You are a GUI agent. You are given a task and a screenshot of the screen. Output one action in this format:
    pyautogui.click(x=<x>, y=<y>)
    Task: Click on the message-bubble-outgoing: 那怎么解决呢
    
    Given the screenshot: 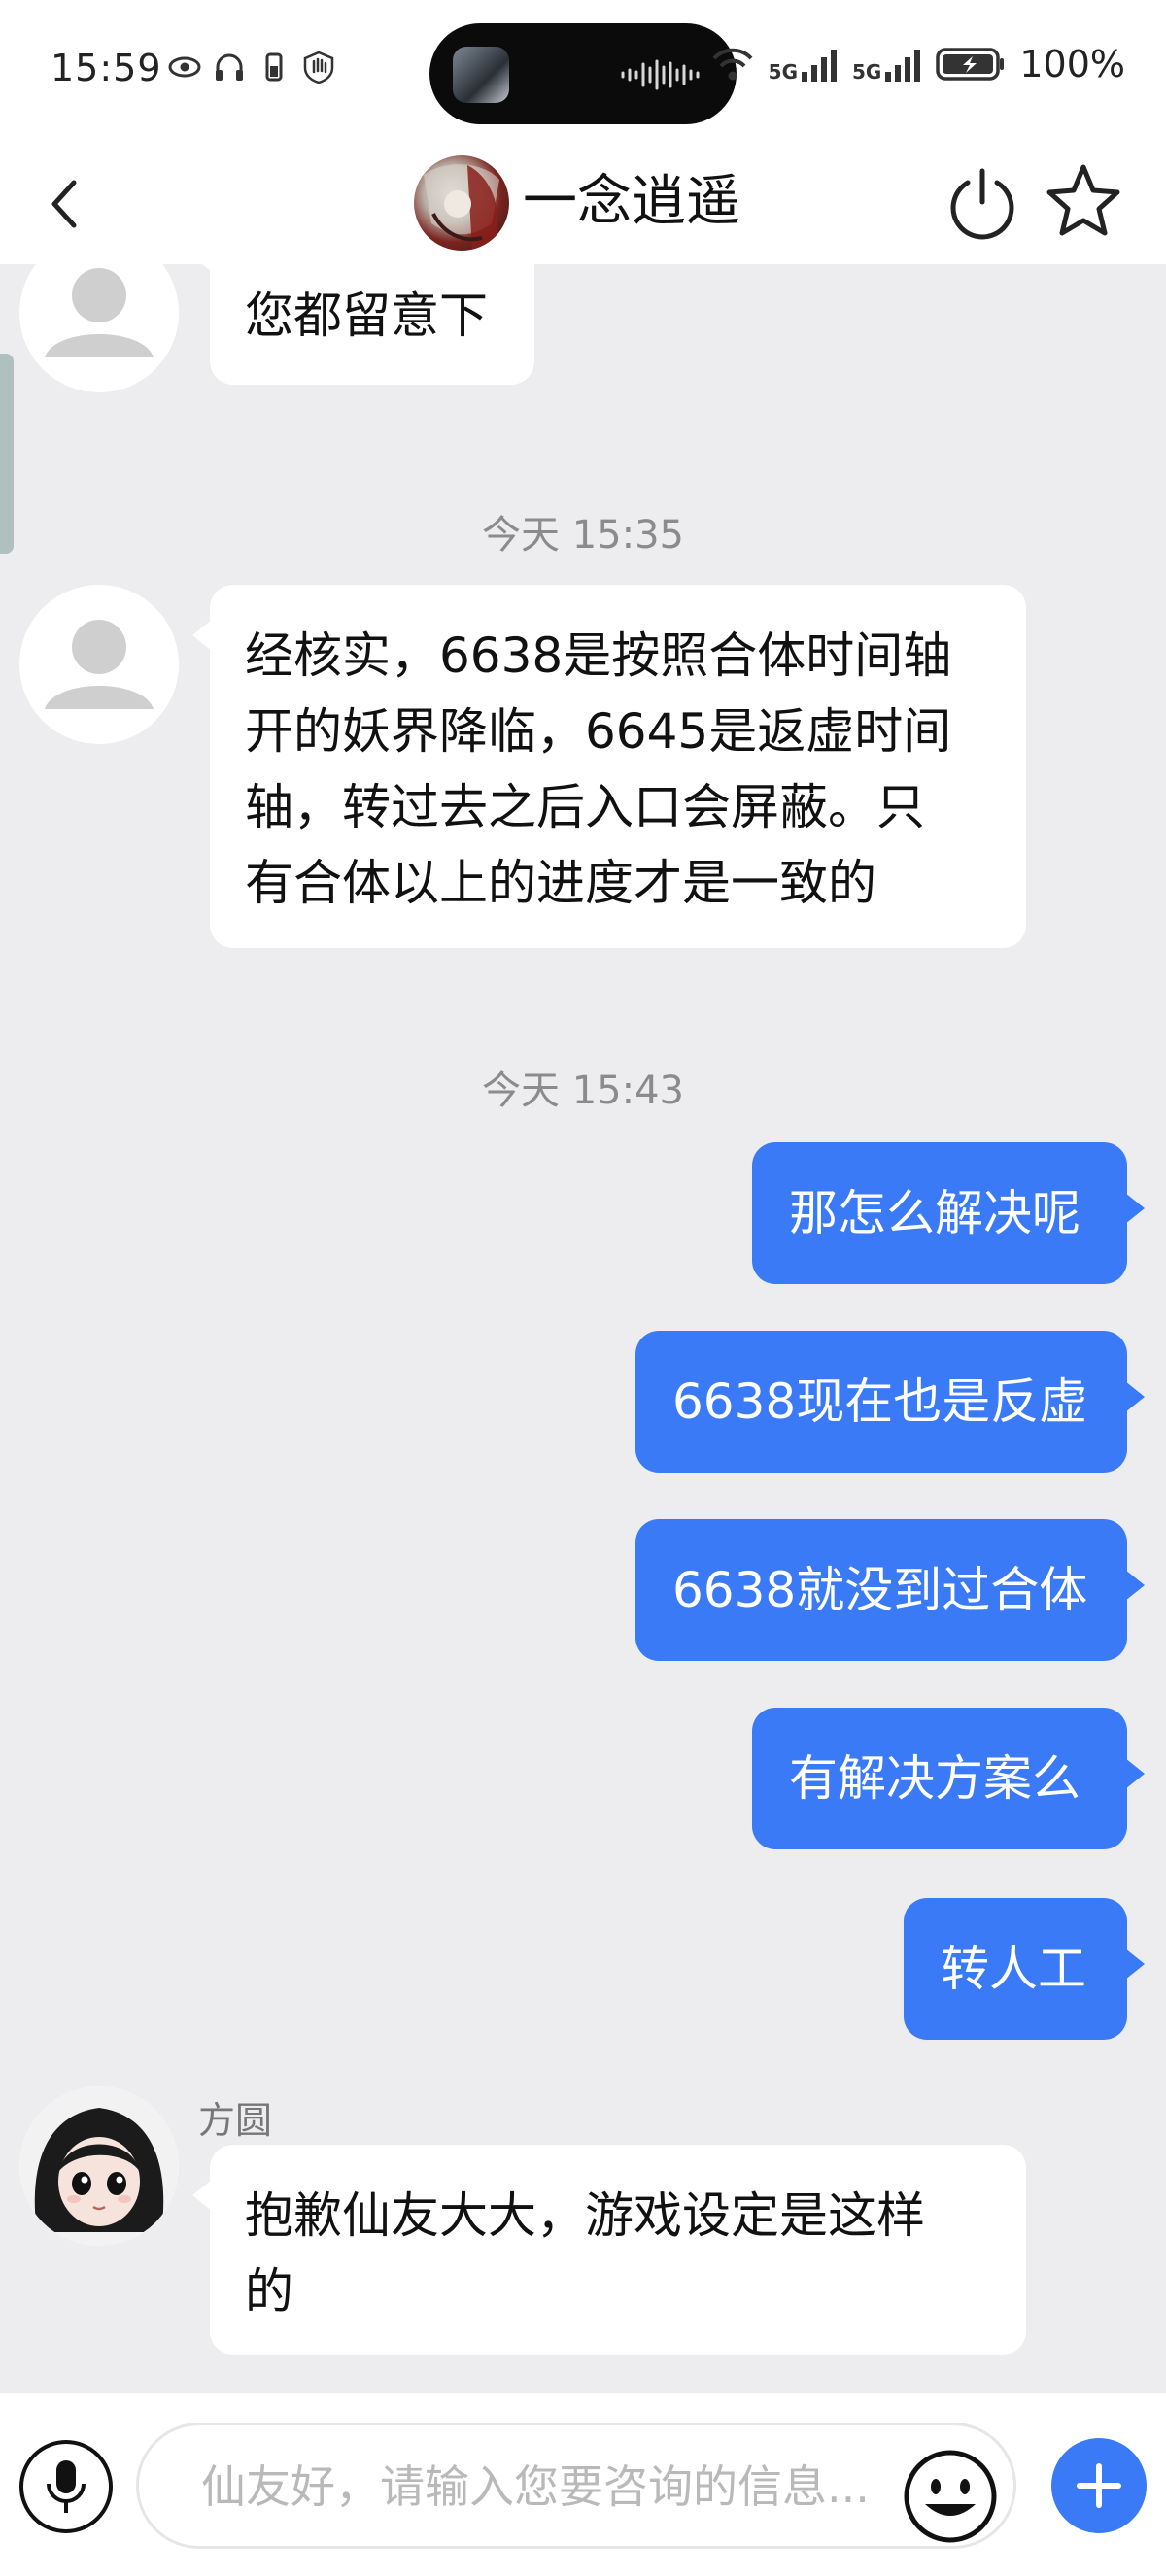 What is the action you would take?
    pyautogui.click(x=948, y=1213)
    